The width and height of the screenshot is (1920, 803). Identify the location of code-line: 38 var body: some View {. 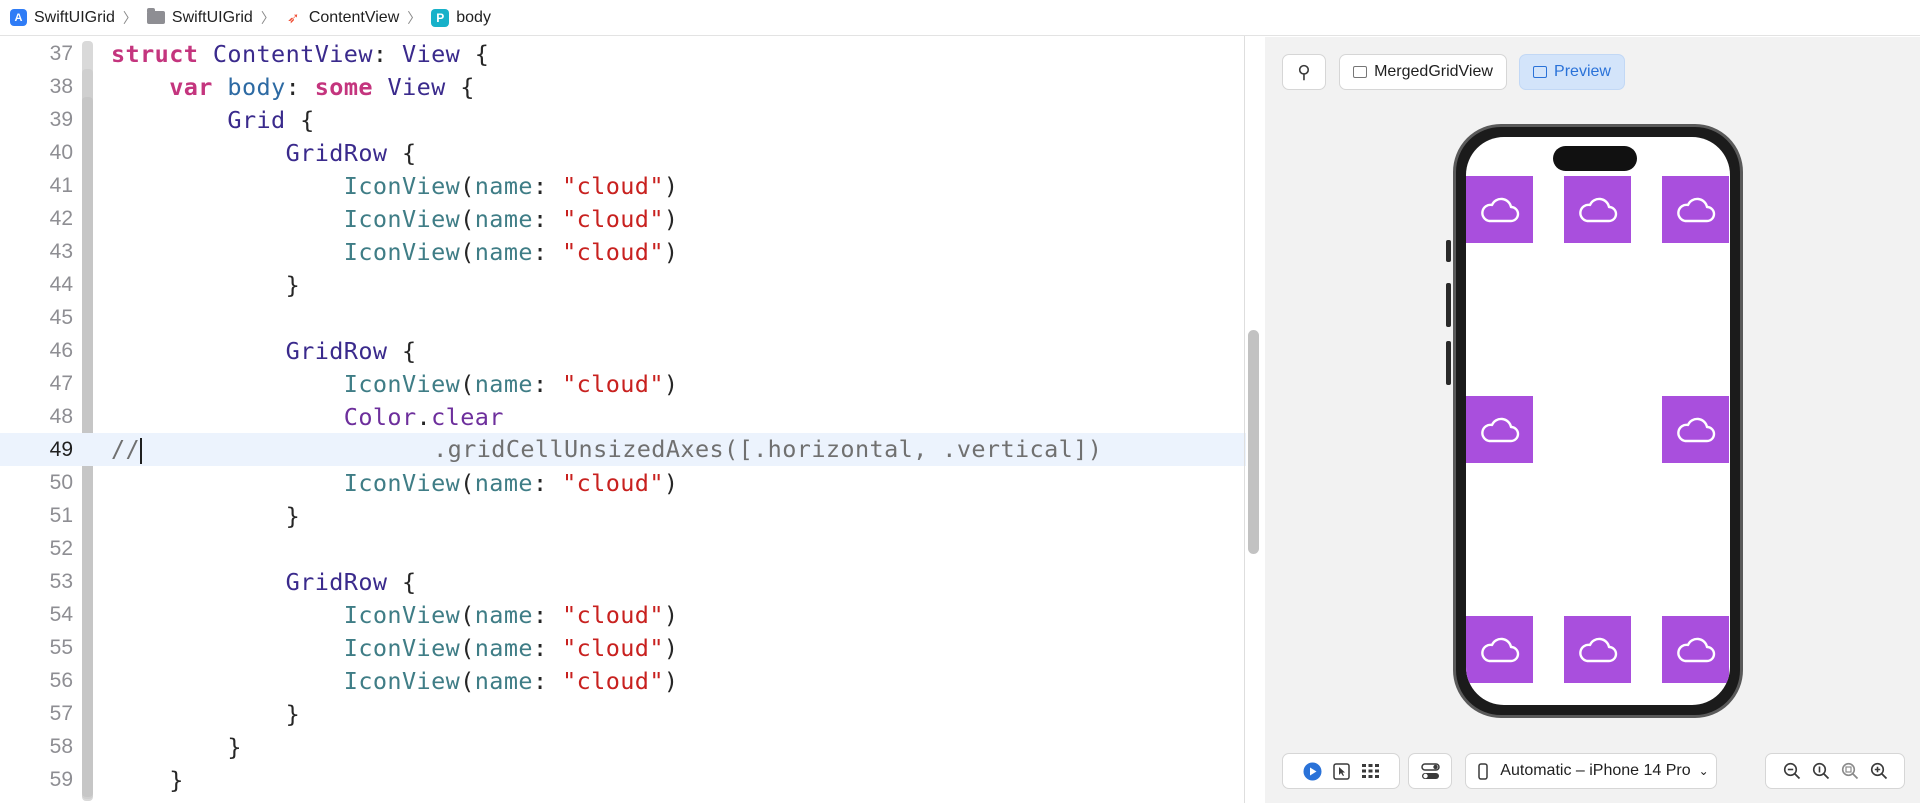
(623, 86).